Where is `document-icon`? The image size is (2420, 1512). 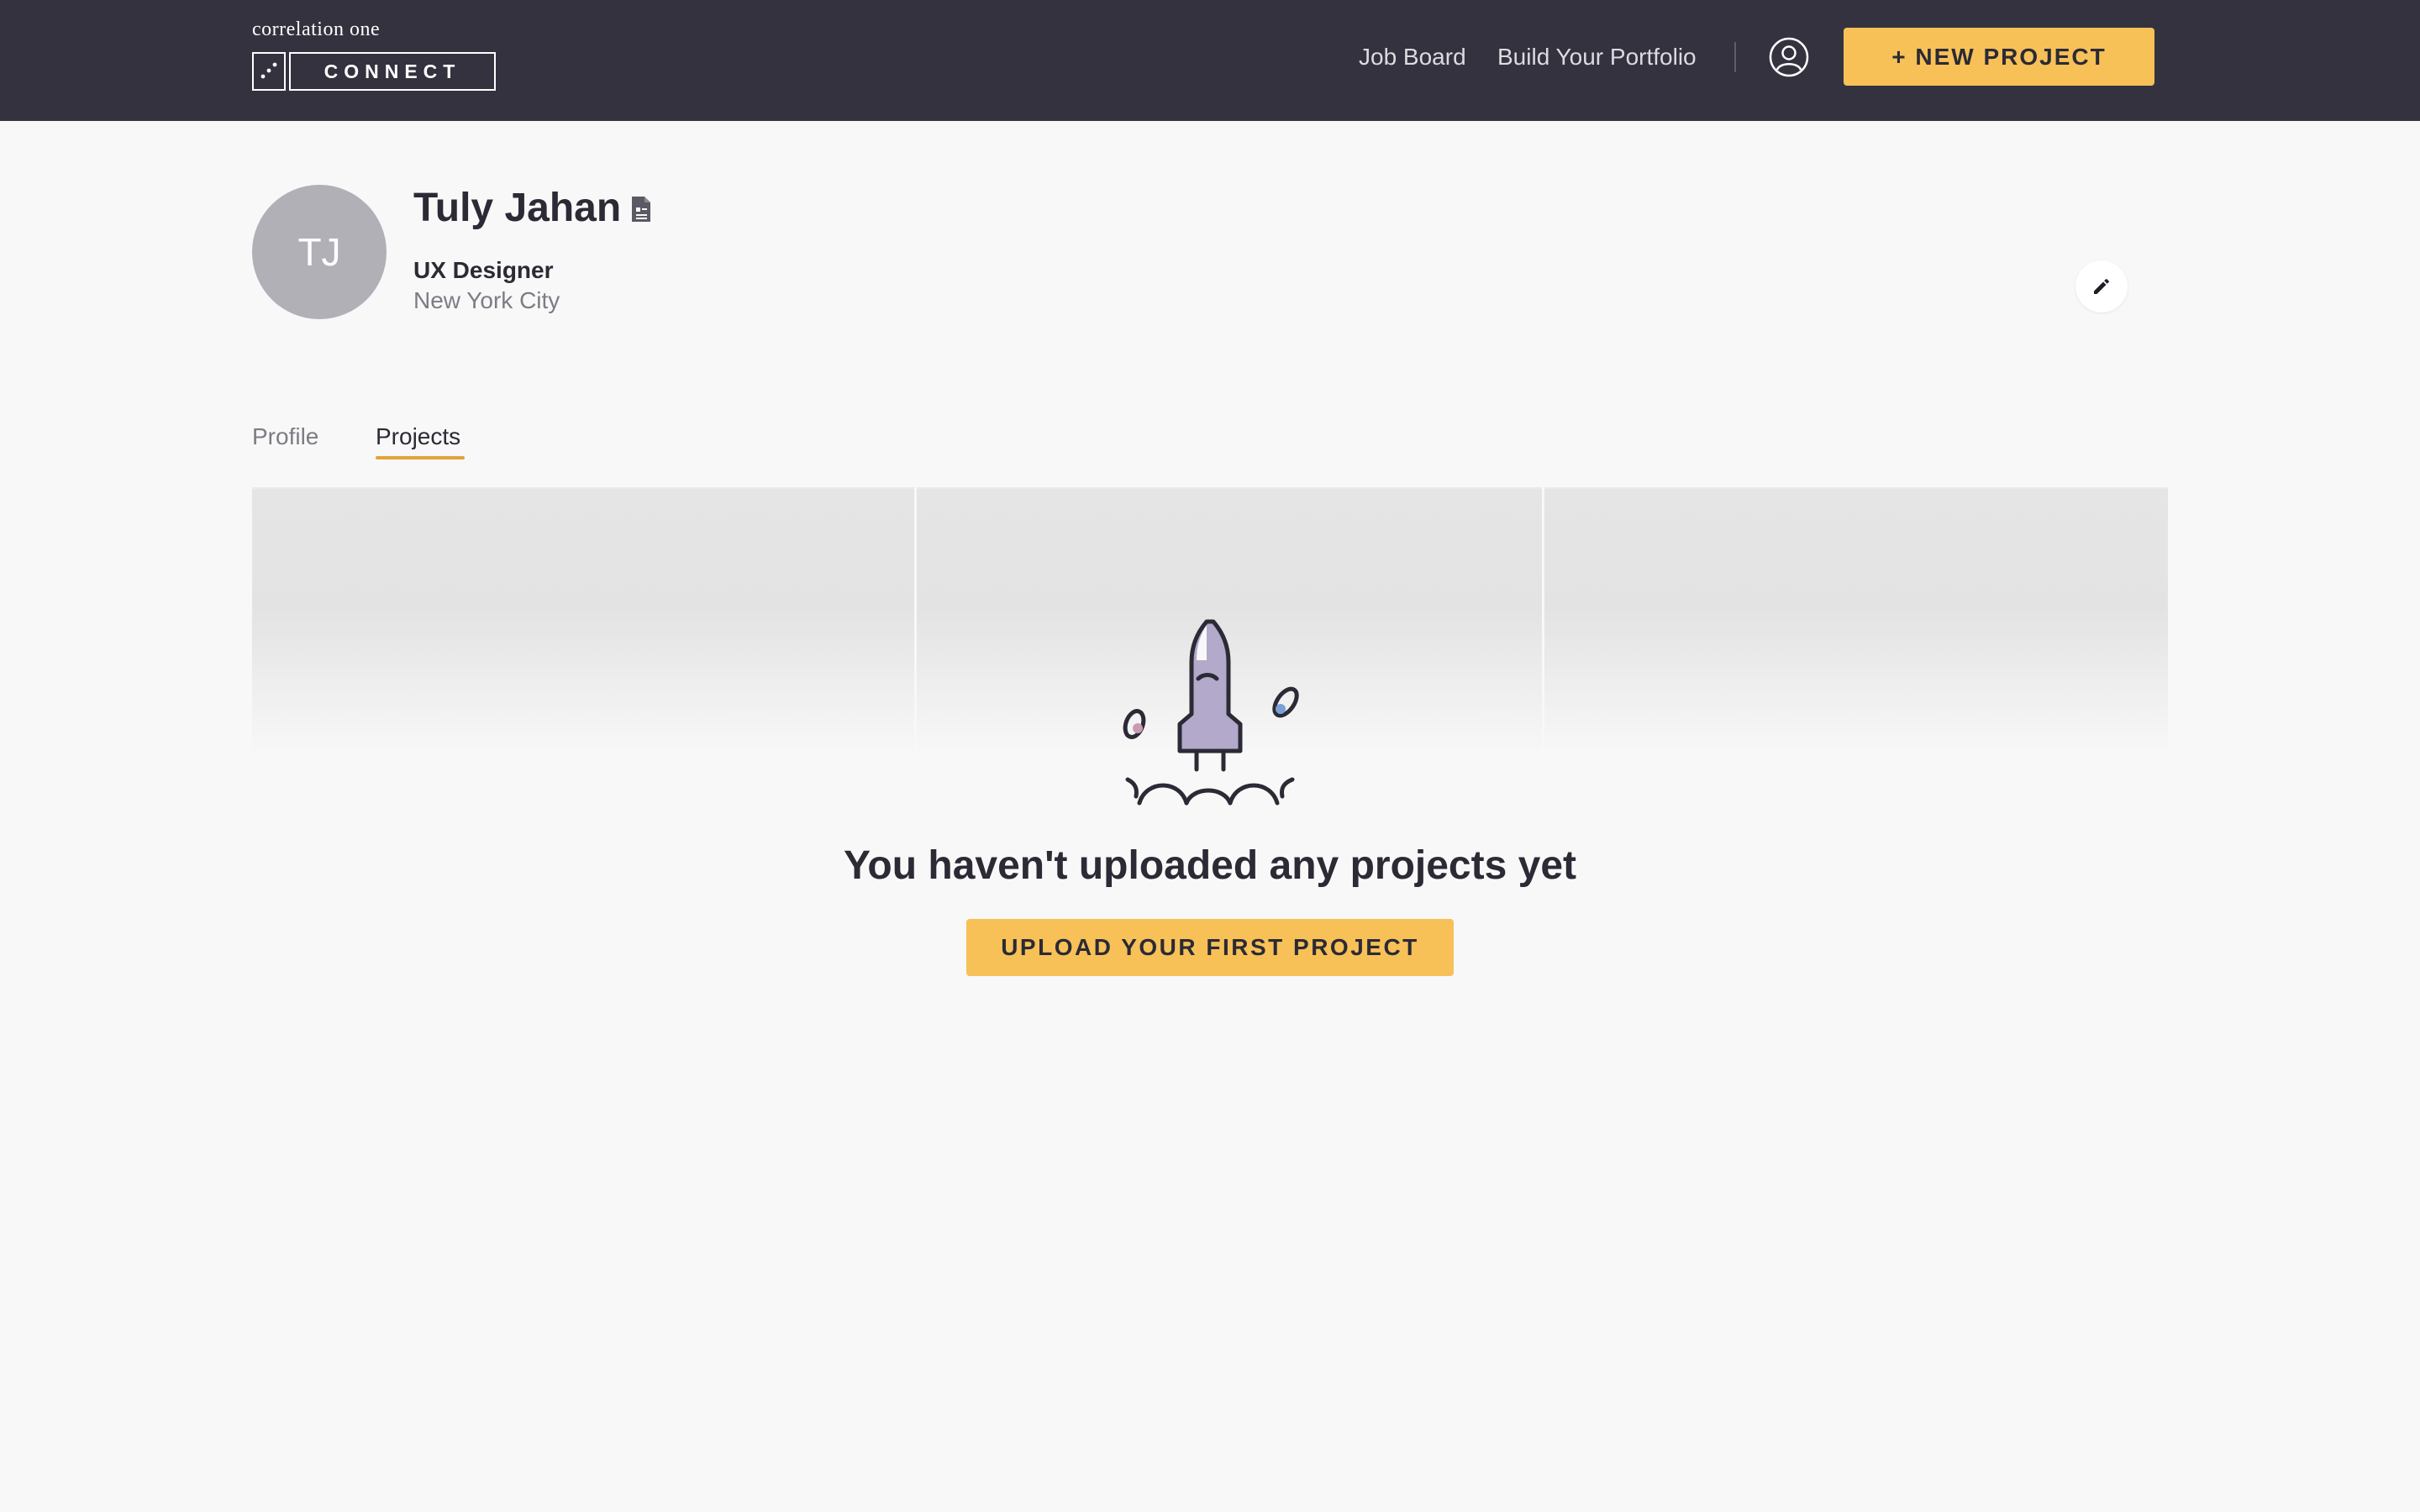
document-icon is located at coordinates (642, 209).